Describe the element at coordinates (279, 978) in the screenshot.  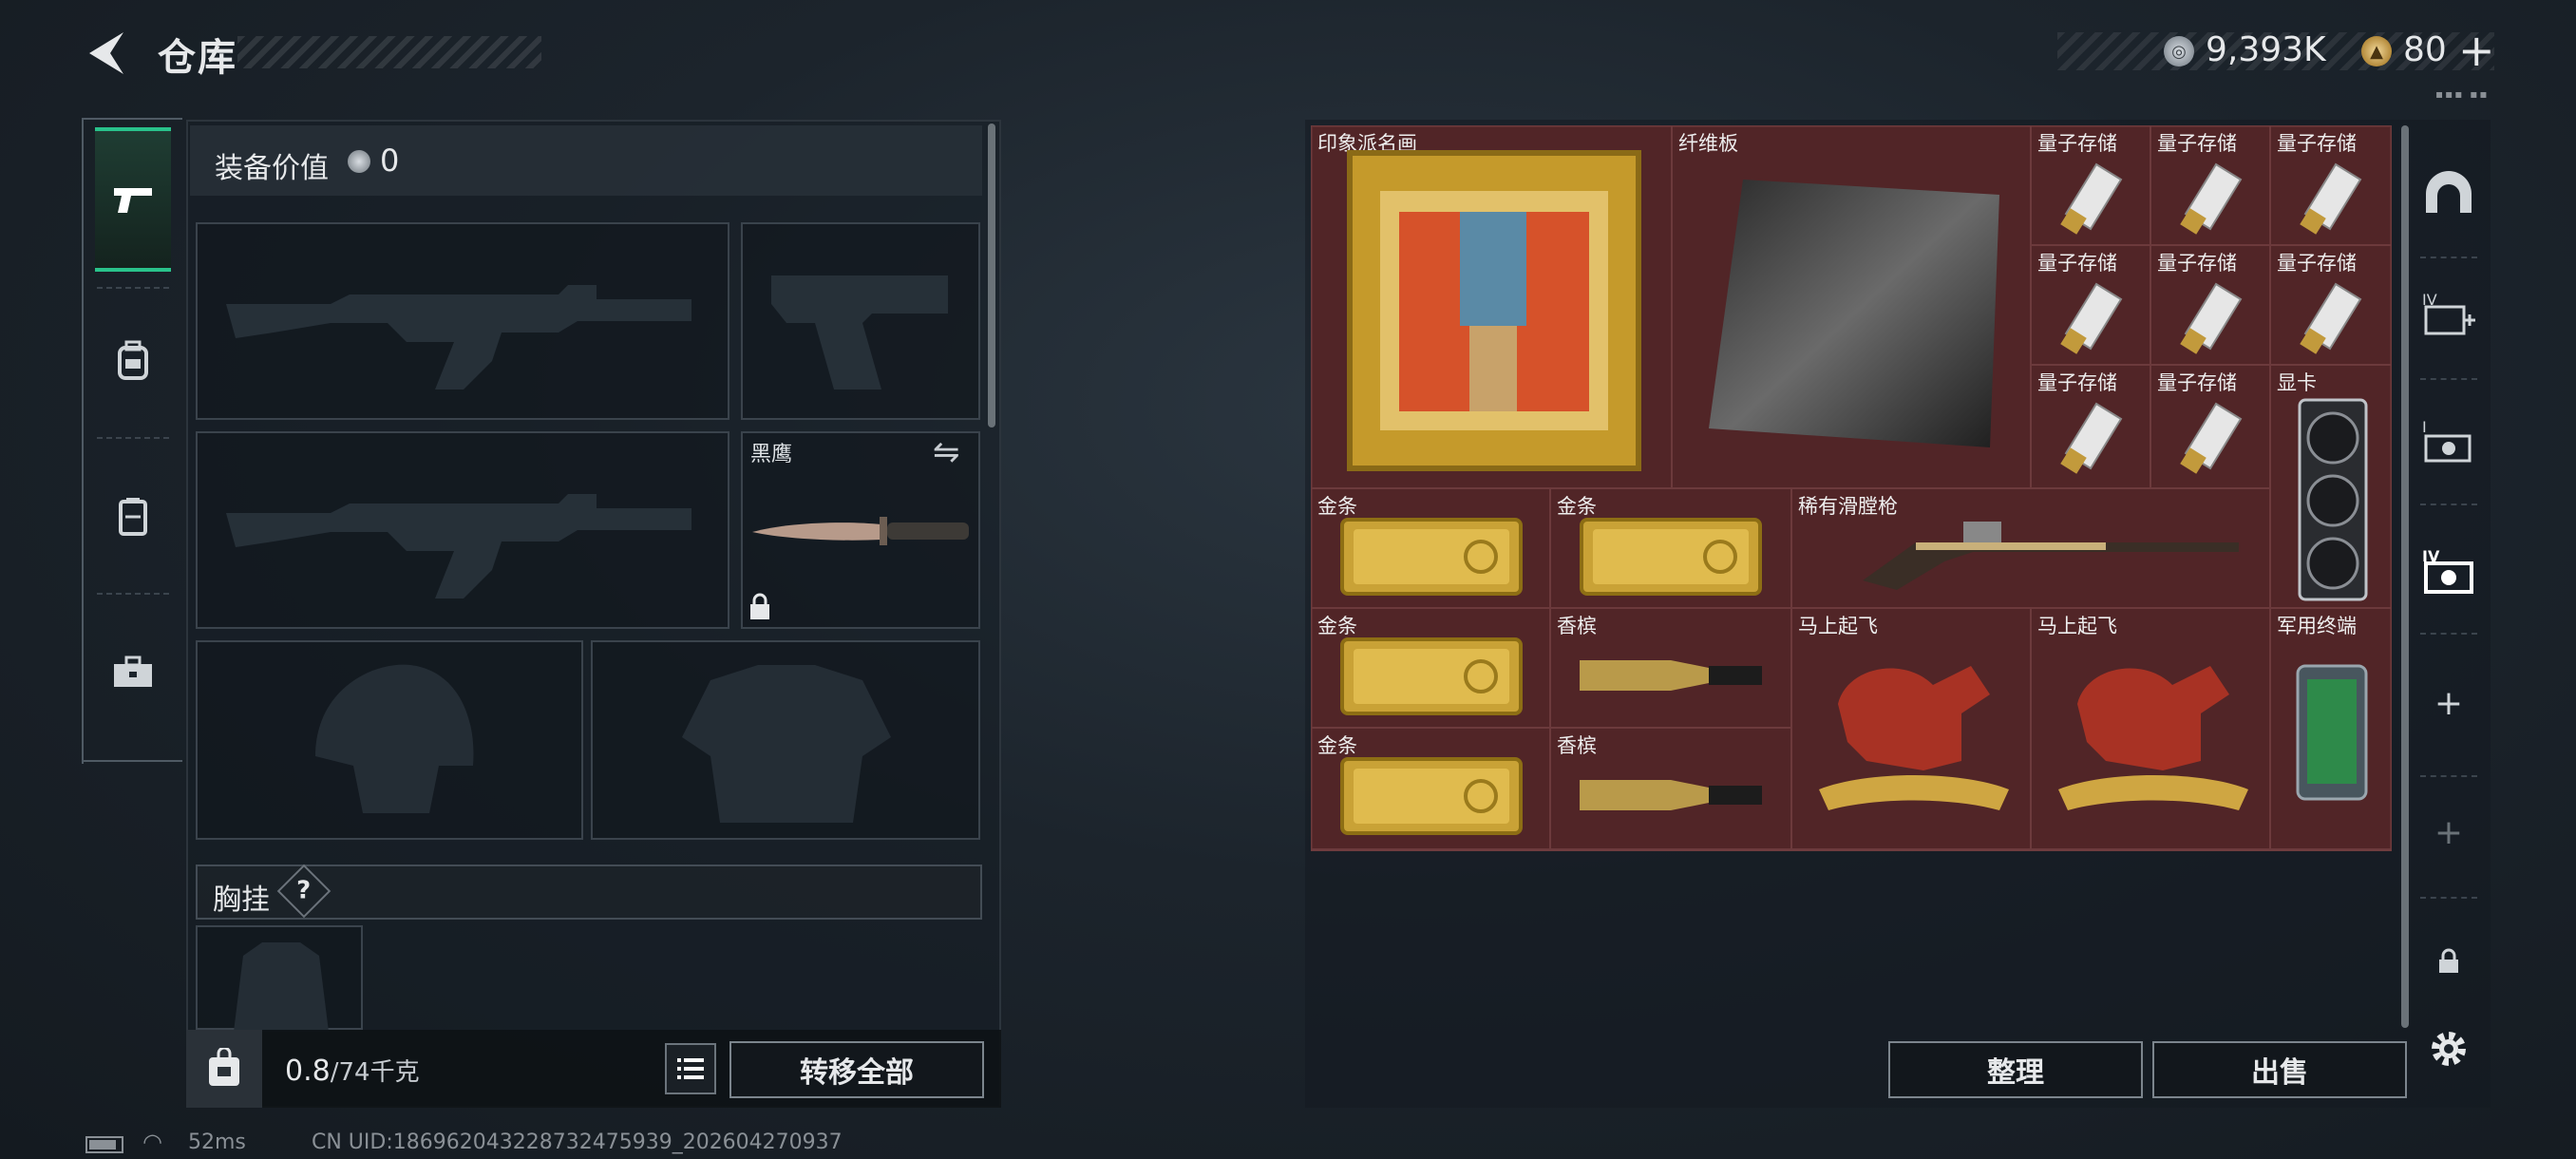
I see `chest-rig-slot` at that location.